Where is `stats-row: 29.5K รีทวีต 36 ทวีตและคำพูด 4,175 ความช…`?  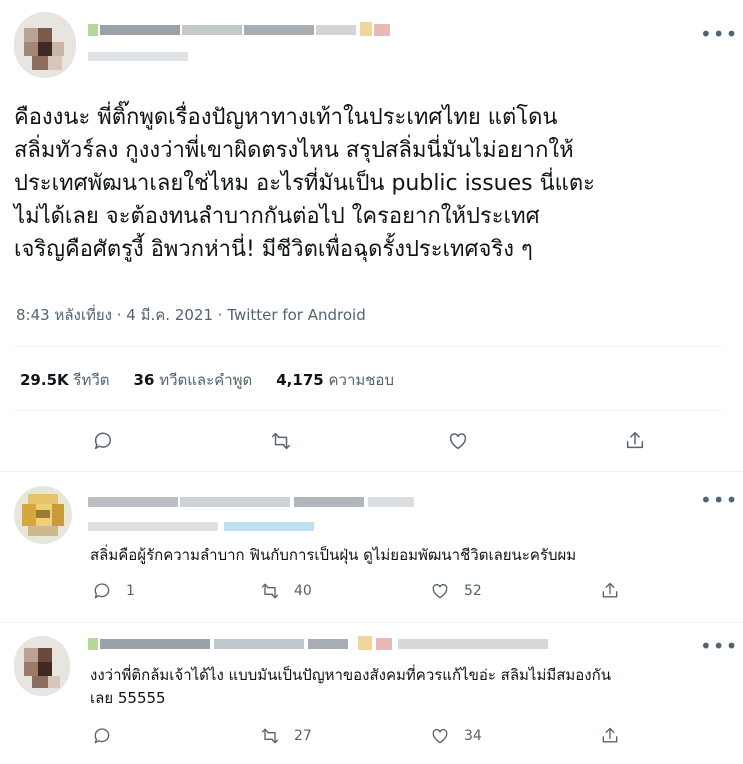
stats-row: 29.5K รีทวีต 36 ทวีตและคำพูด 4,175 ความช… is located at coordinates (207, 380).